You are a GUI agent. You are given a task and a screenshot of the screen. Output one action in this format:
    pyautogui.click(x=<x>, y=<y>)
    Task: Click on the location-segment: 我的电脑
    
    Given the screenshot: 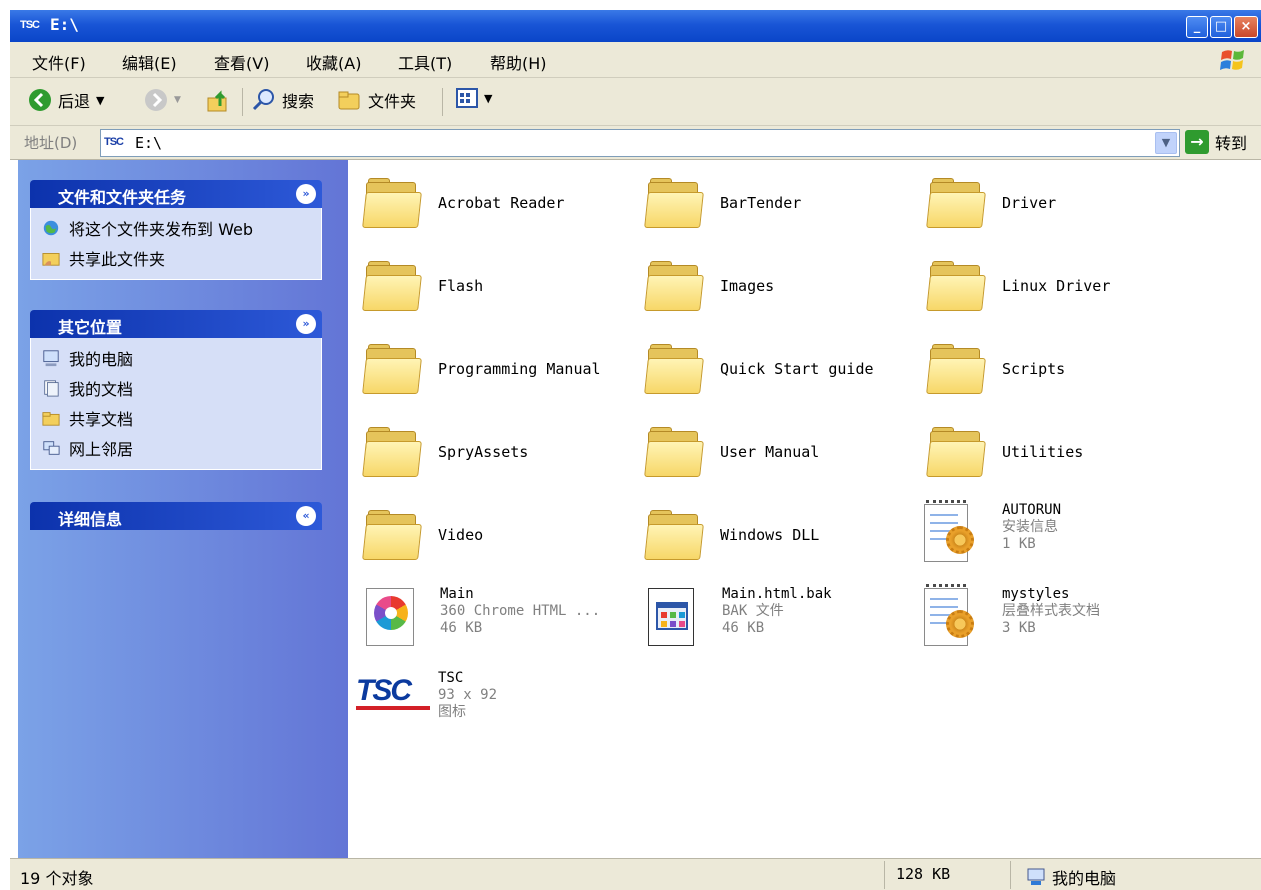 What is the action you would take?
    pyautogui.click(x=1071, y=877)
    